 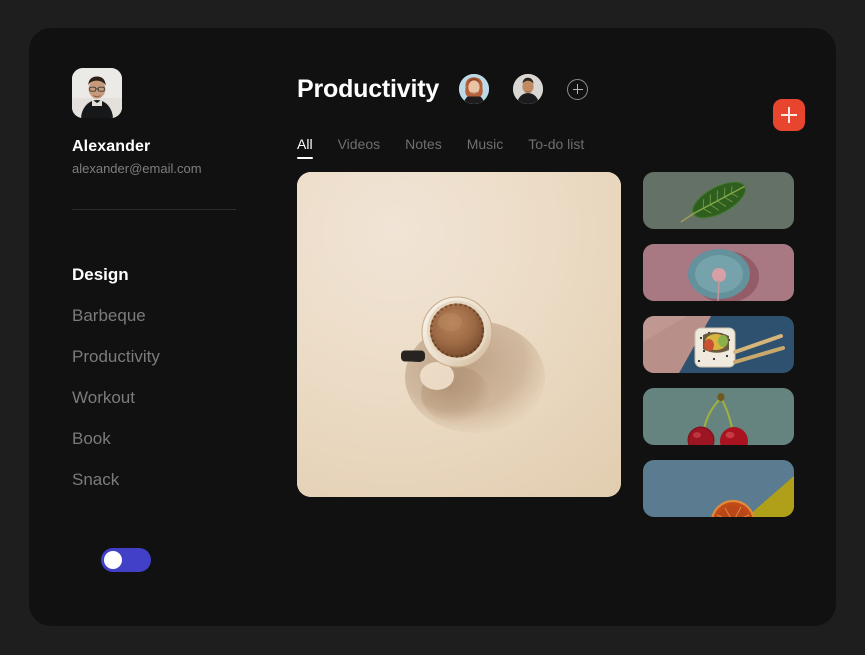 What do you see at coordinates (113, 560) in the screenshot?
I see `toggle-knob` at bounding box center [113, 560].